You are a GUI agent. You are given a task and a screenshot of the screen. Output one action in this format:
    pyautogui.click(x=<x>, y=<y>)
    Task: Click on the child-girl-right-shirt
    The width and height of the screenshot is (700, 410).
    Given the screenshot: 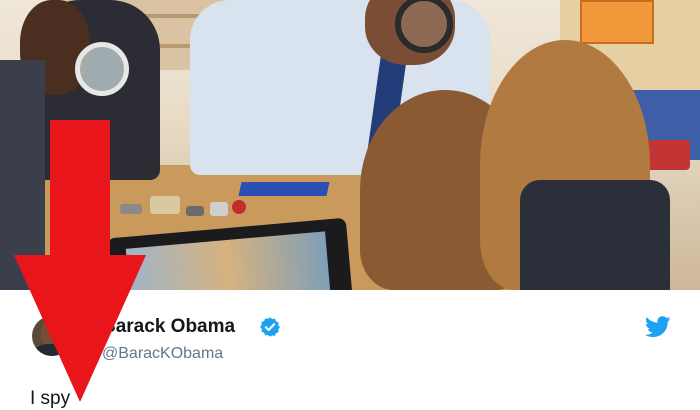 What is the action you would take?
    pyautogui.click(x=595, y=235)
    